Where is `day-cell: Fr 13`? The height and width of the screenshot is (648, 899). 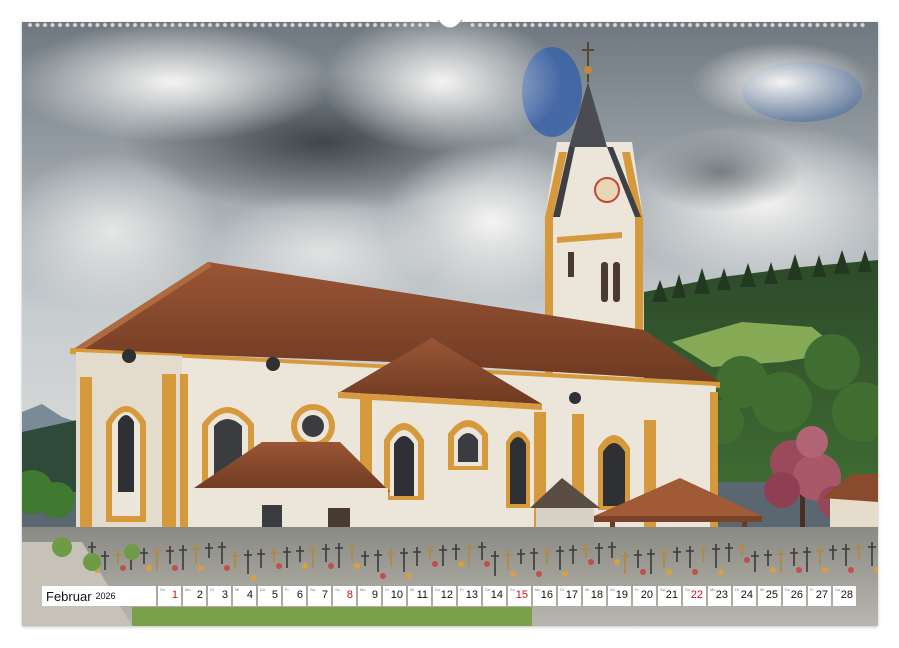
day-cell: Fr 13 is located at coordinates (469, 596).